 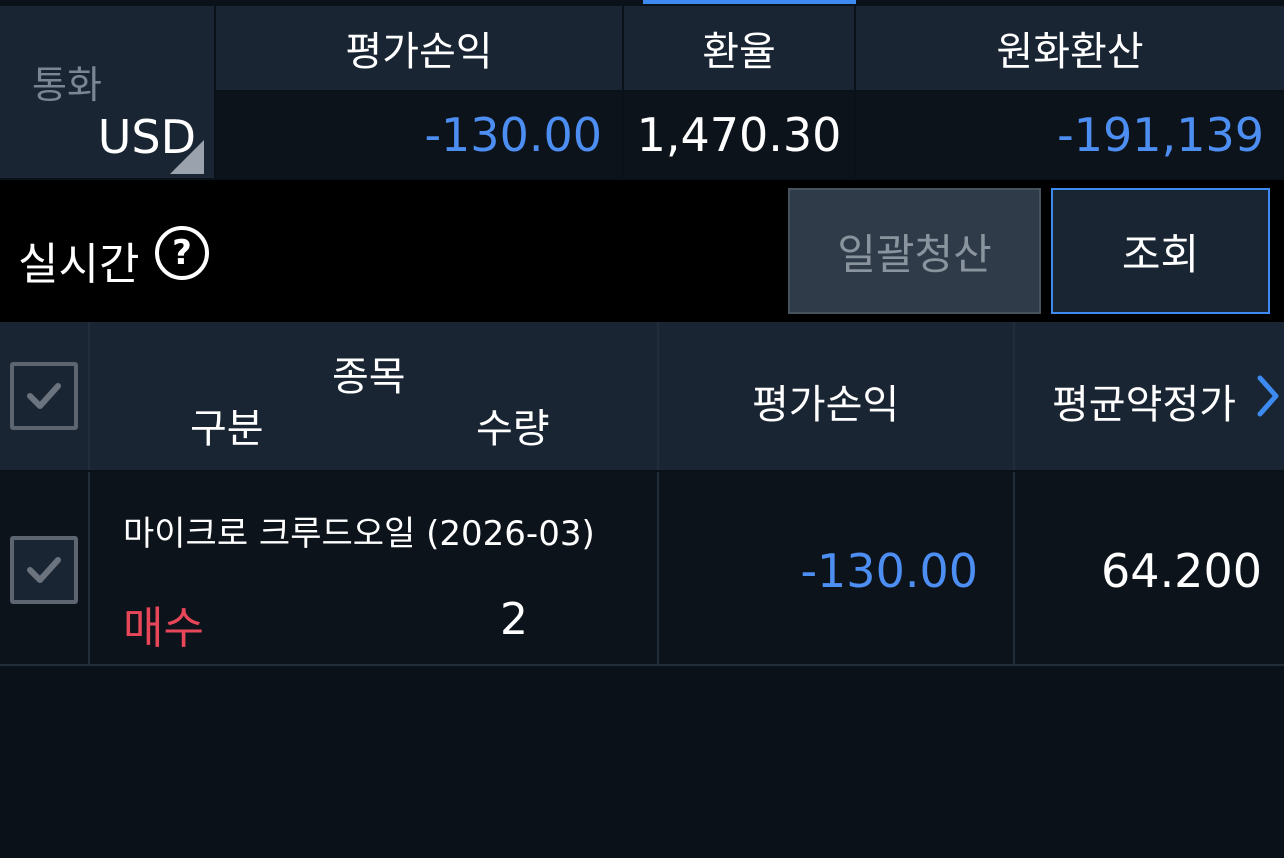 What do you see at coordinates (1070, 135) in the screenshot?
I see `summary-krw-value: -191,139` at bounding box center [1070, 135].